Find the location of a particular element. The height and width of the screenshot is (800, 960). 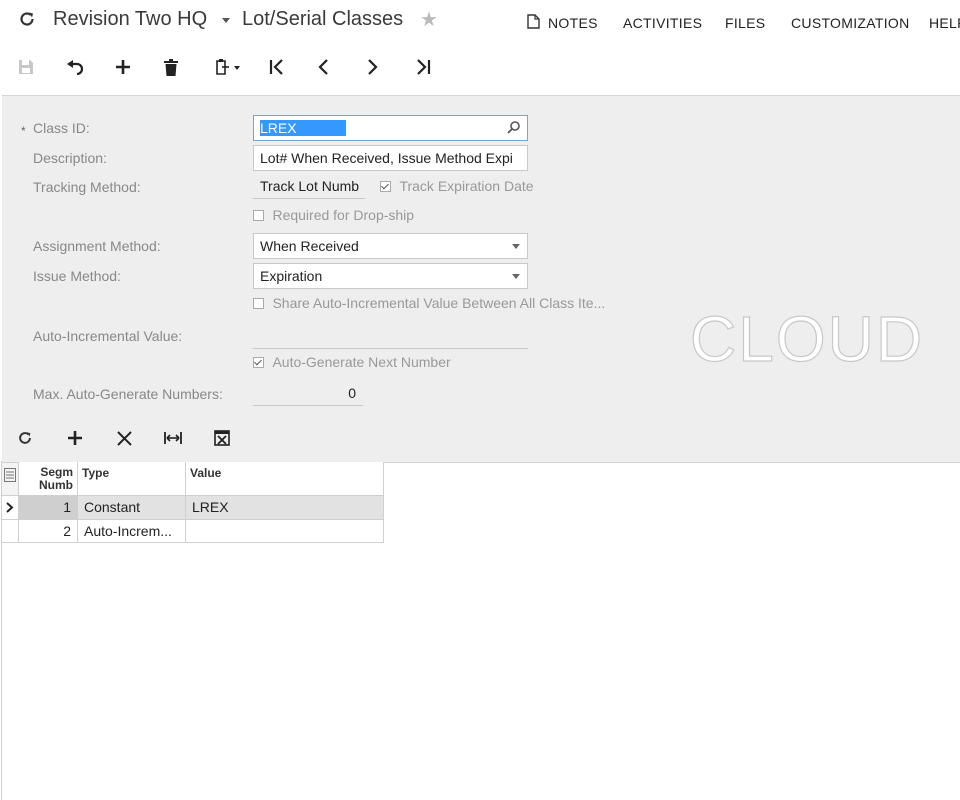

required-dropship-checkbox: Required for Drop-ship is located at coordinates (333, 216).